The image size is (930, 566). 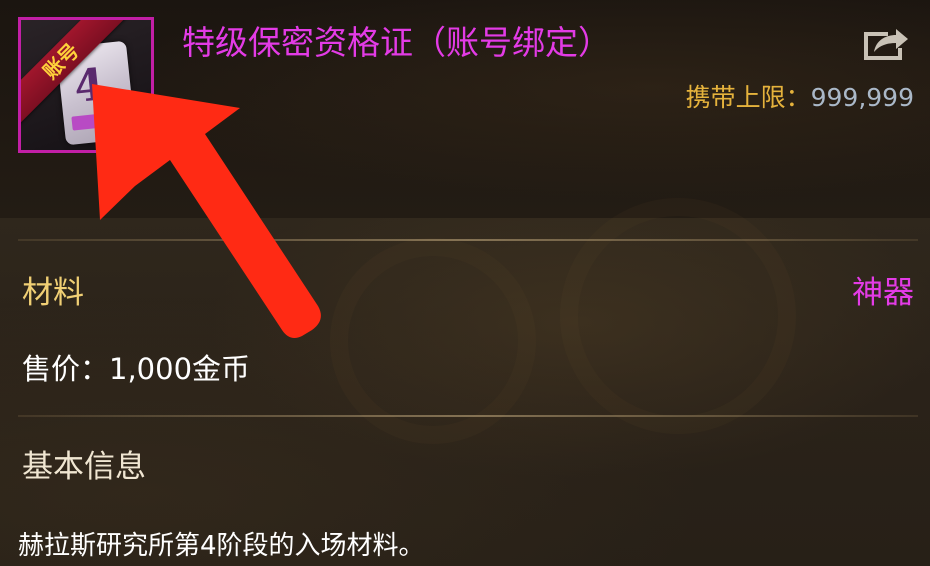 What do you see at coordinates (99, 121) in the screenshot?
I see `item-card-stripe` at bounding box center [99, 121].